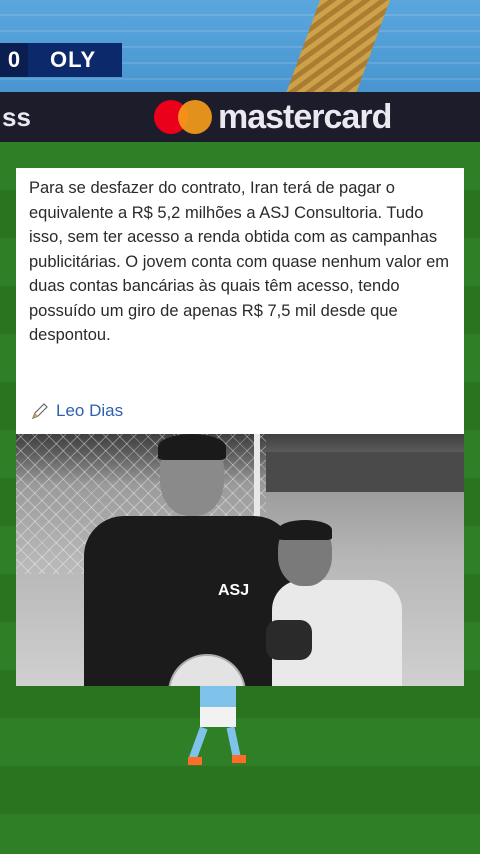 The image size is (480, 854). I want to click on ad-left-text: ss, so click(16, 116).